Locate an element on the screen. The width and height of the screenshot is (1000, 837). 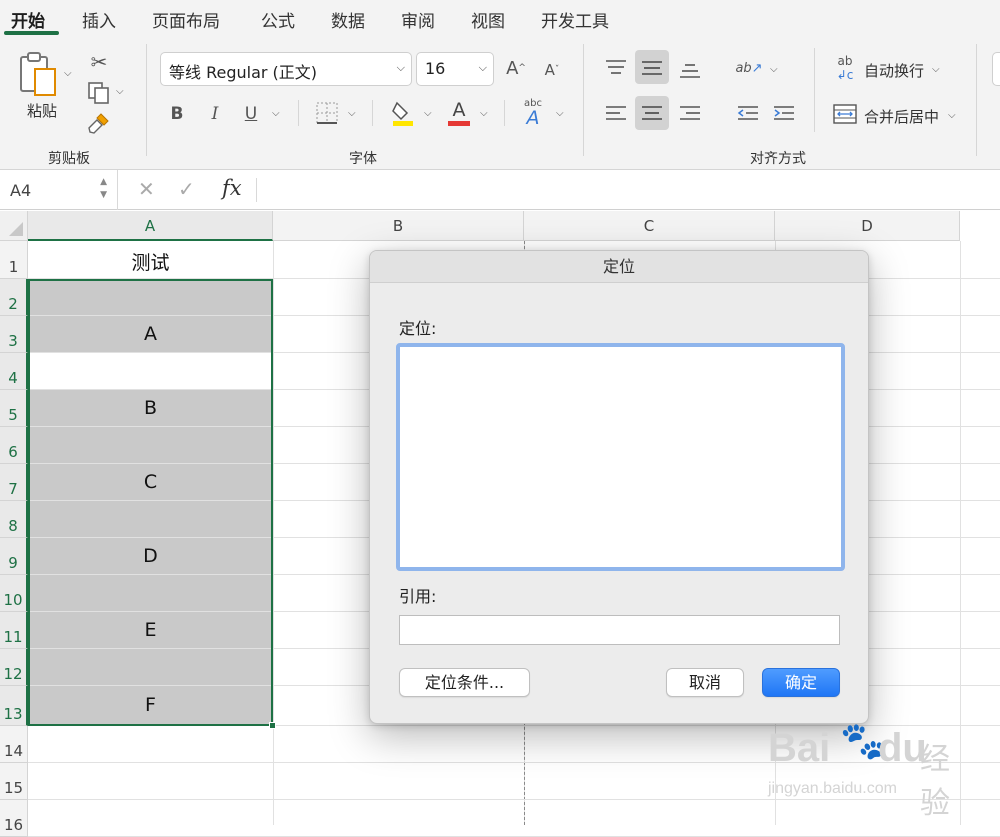
confirm-formula-icon: ✓ is located at coordinates (186, 189).